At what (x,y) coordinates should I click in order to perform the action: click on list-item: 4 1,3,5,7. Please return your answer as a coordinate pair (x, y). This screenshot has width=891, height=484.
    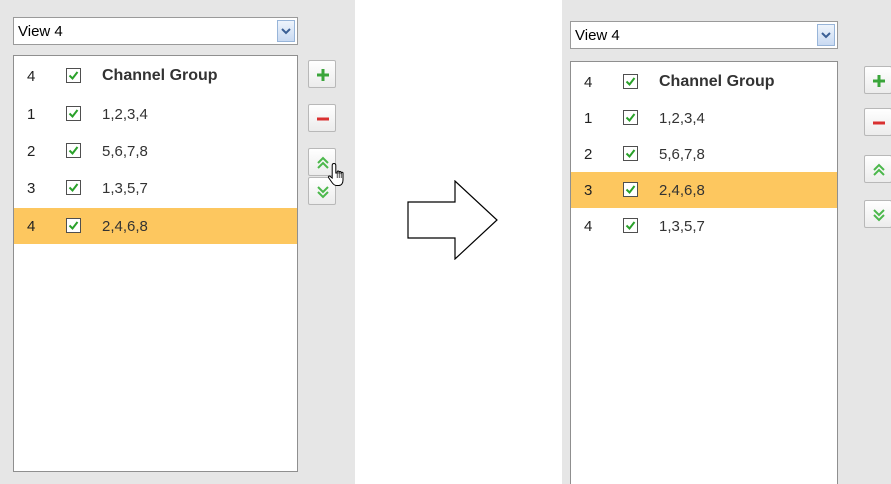
    Looking at the image, I should click on (704, 226).